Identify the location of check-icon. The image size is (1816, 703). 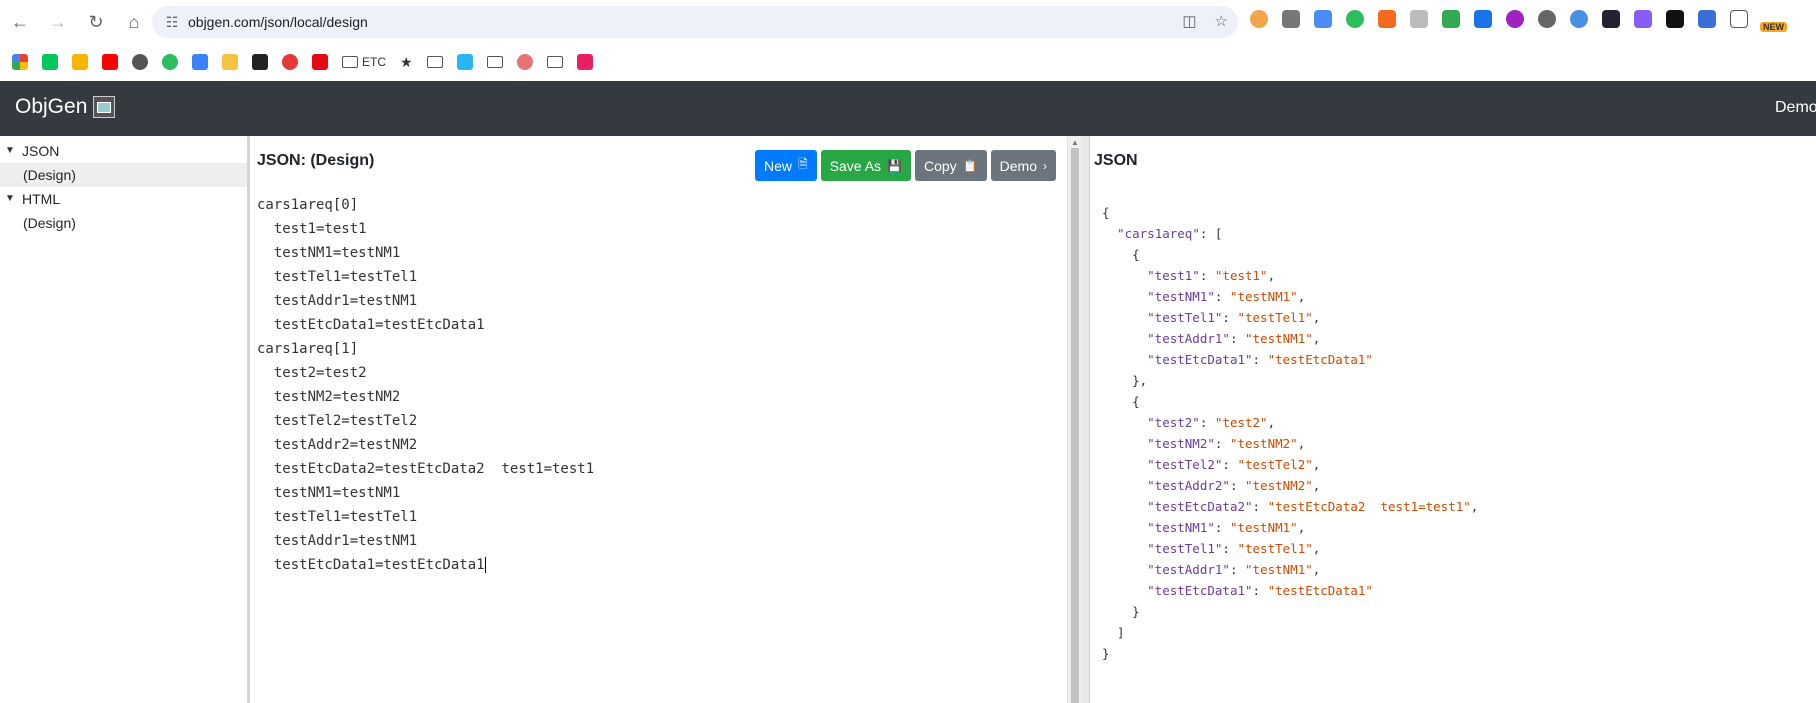
(1547, 19).